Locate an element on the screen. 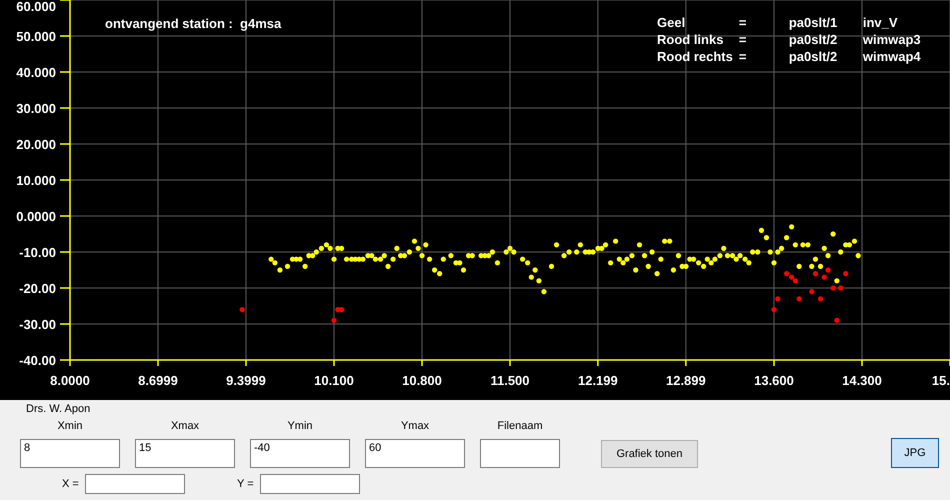 This screenshot has height=500, width=950. y-tick-label: -20.00 is located at coordinates (37, 288).